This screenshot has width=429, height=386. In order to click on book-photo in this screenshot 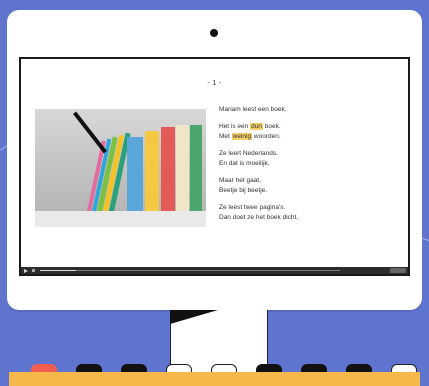, I will do `click(120, 168)`.